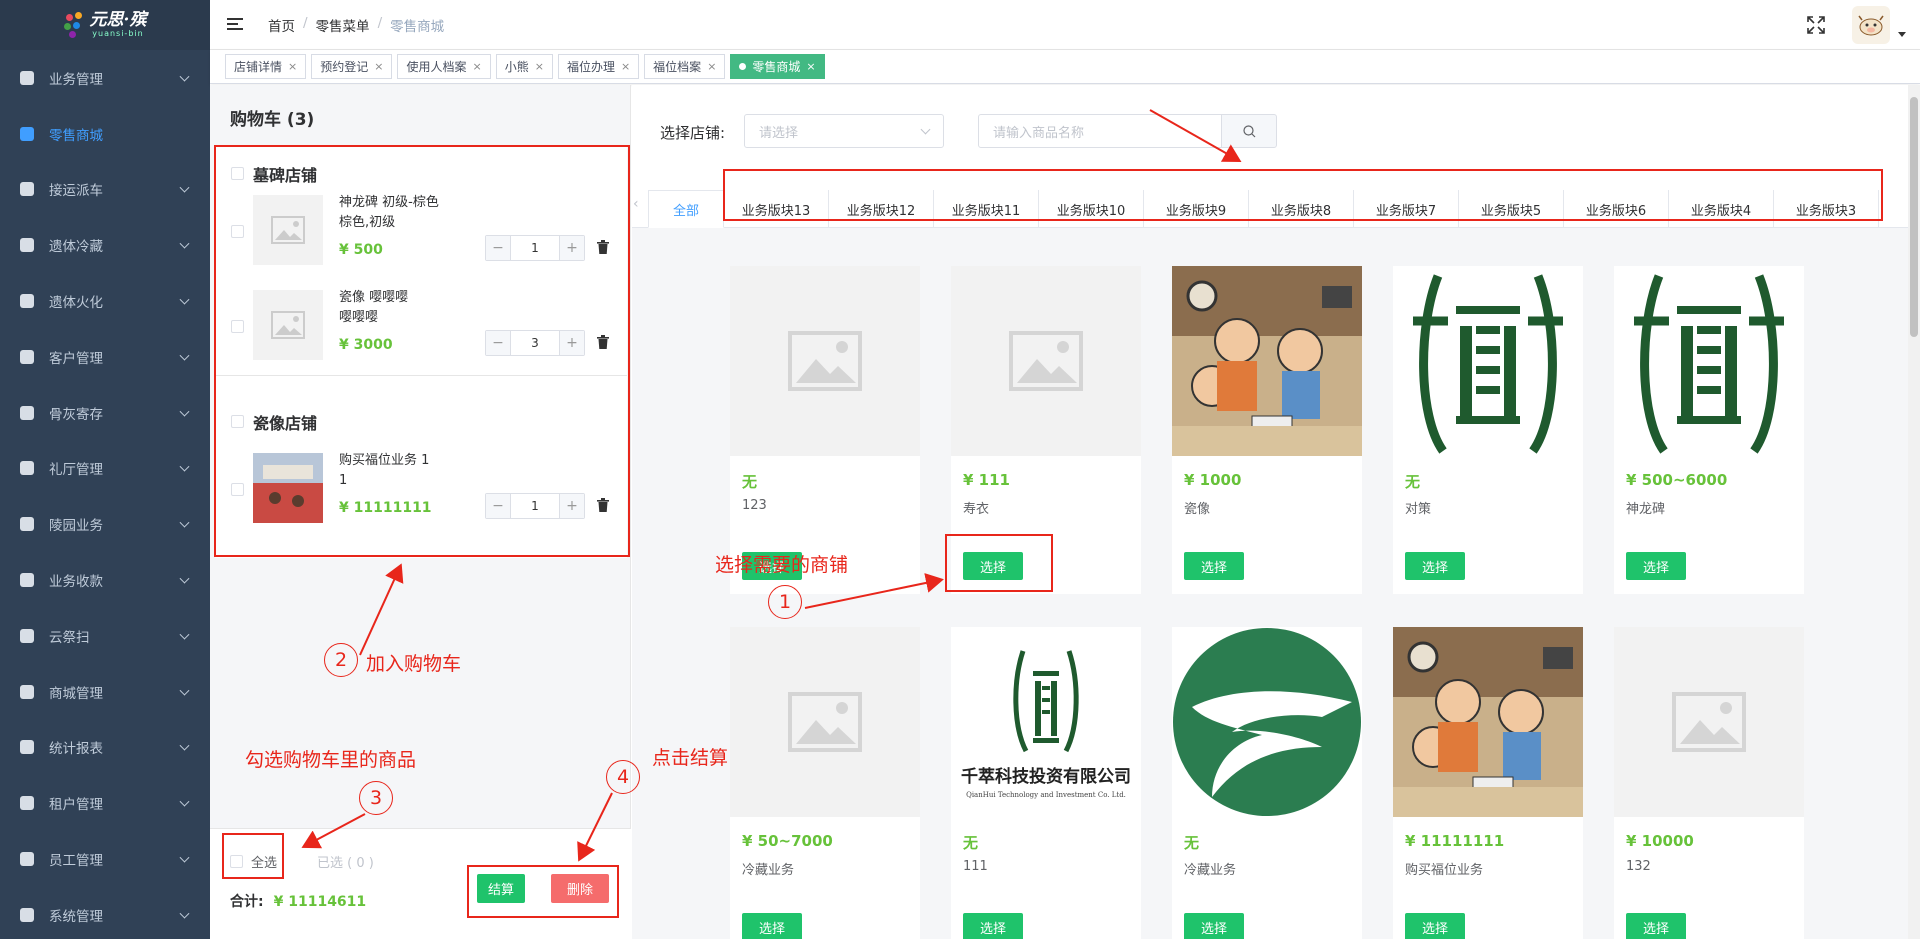 This screenshot has width=1920, height=939. I want to click on category-tab: 业务版块12, so click(881, 209).